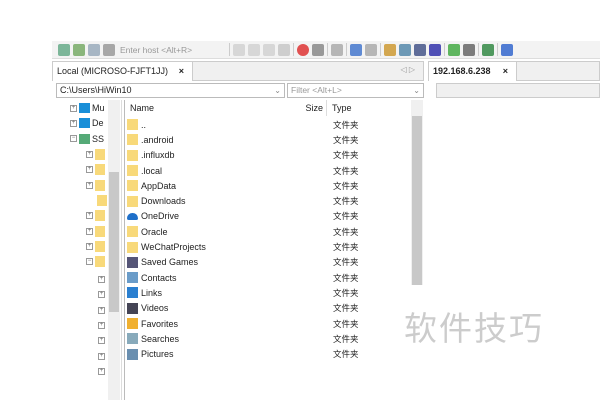 The height and width of the screenshot is (400, 600). Describe the element at coordinates (98, 138) in the screenshot. I see `tree-node-label: SS` at that location.